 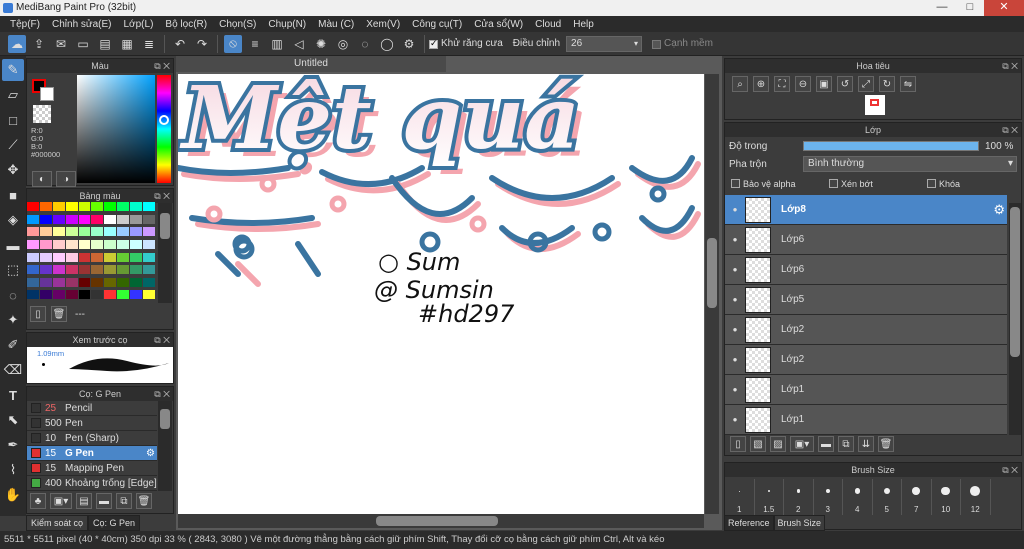 What do you see at coordinates (887, 497) in the screenshot?
I see `brush-size-option: 5` at bounding box center [887, 497].